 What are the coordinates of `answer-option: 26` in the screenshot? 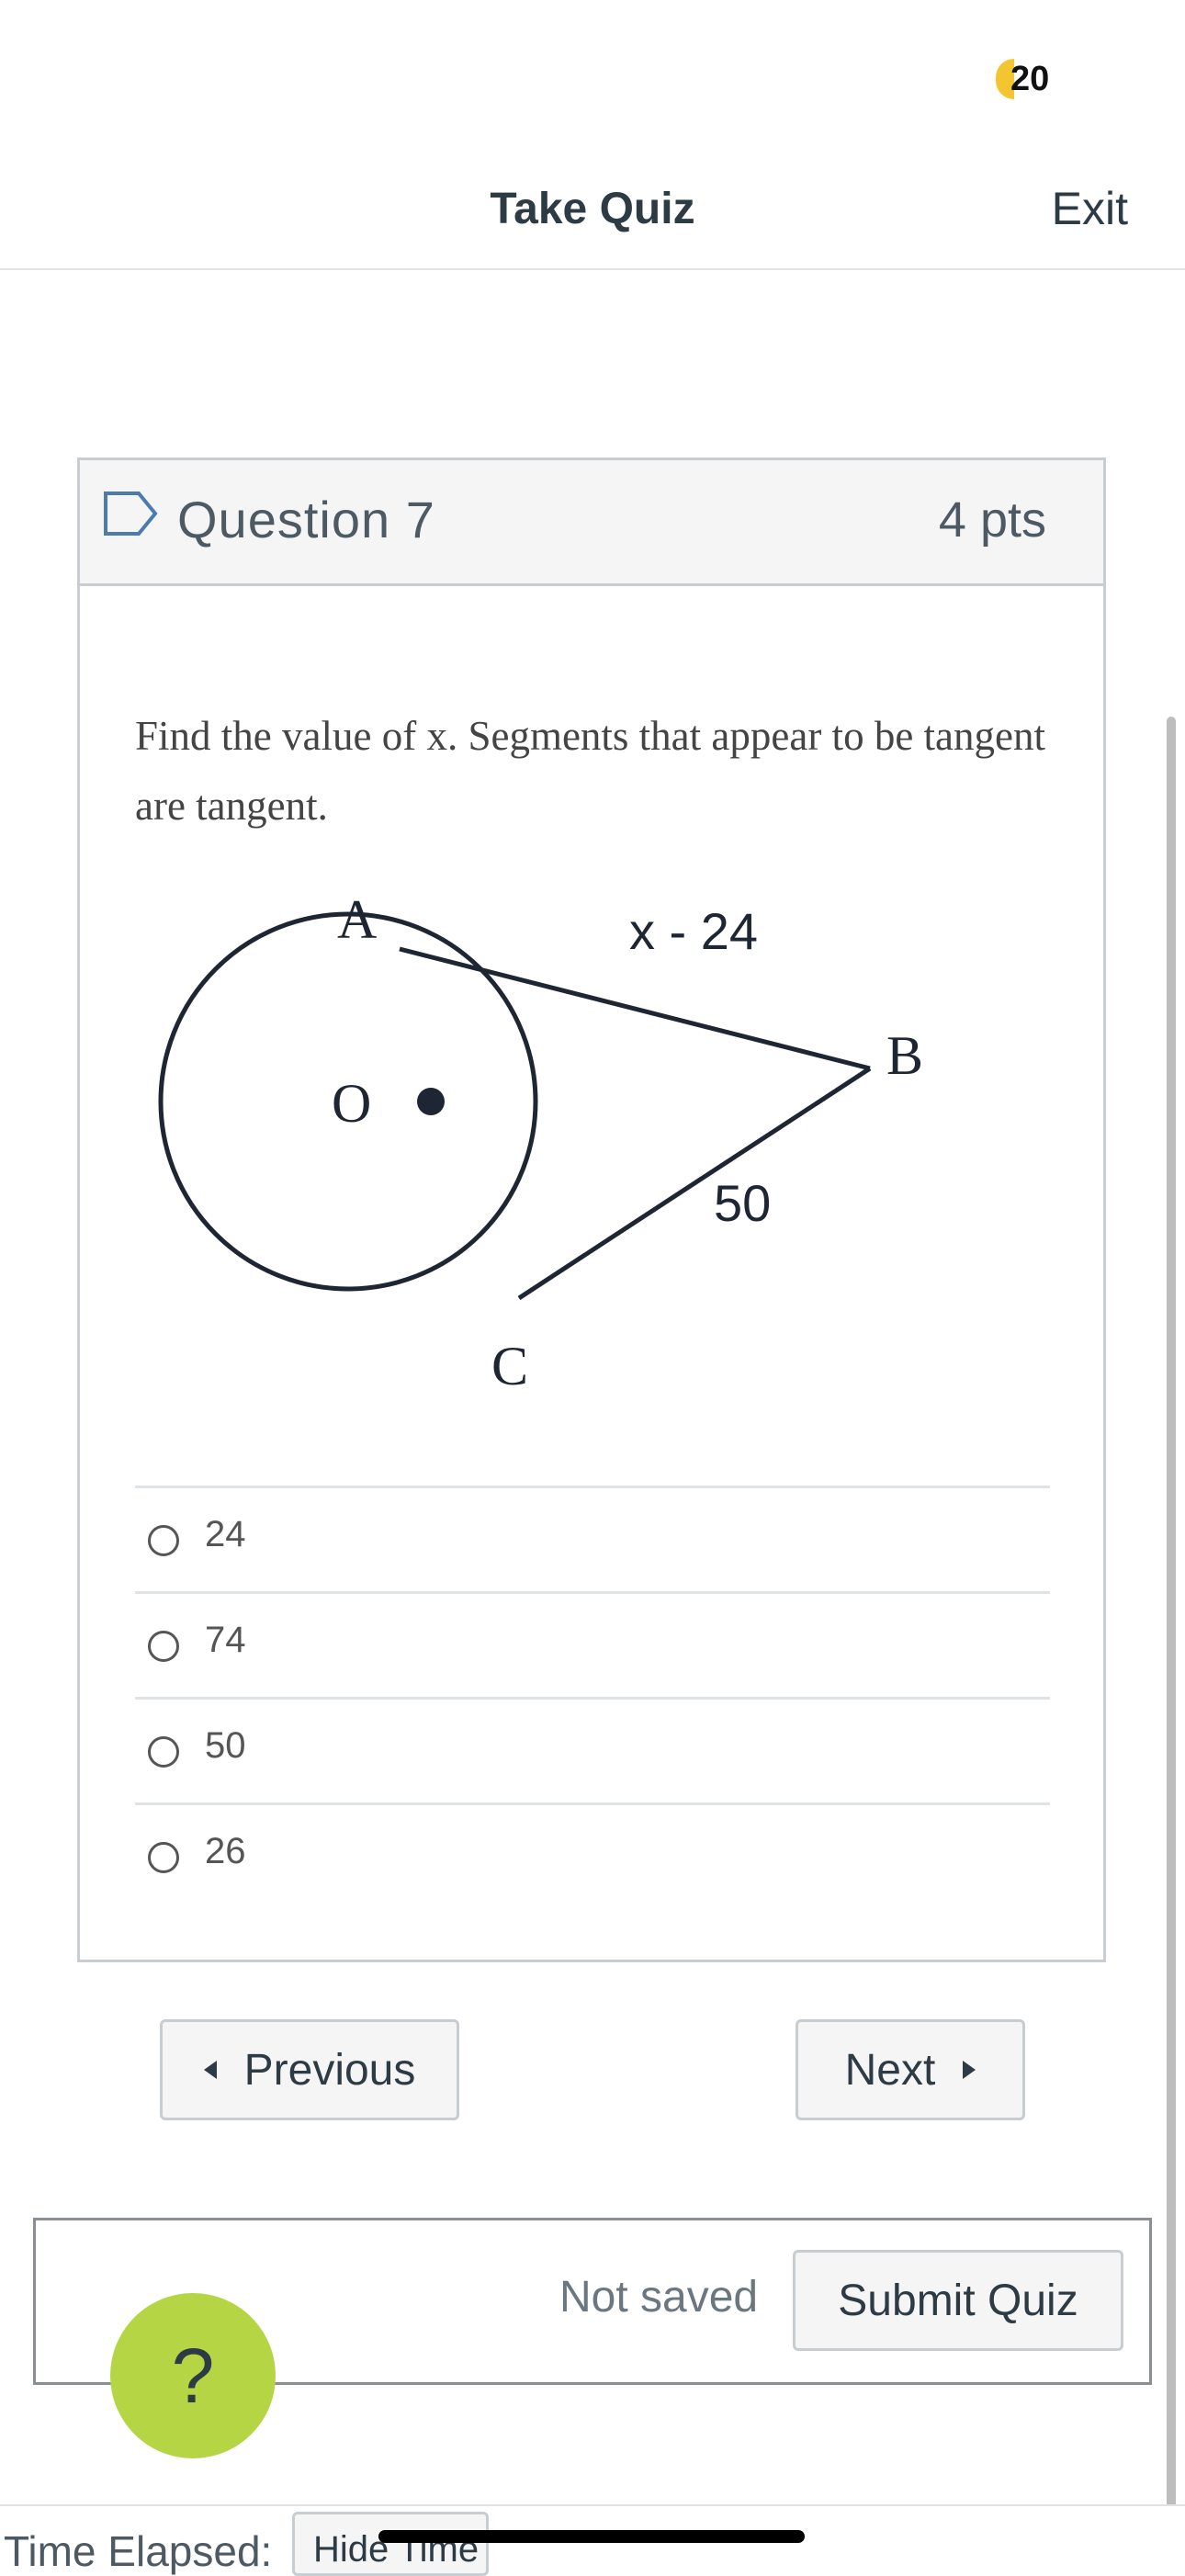 It's located at (592, 1855).